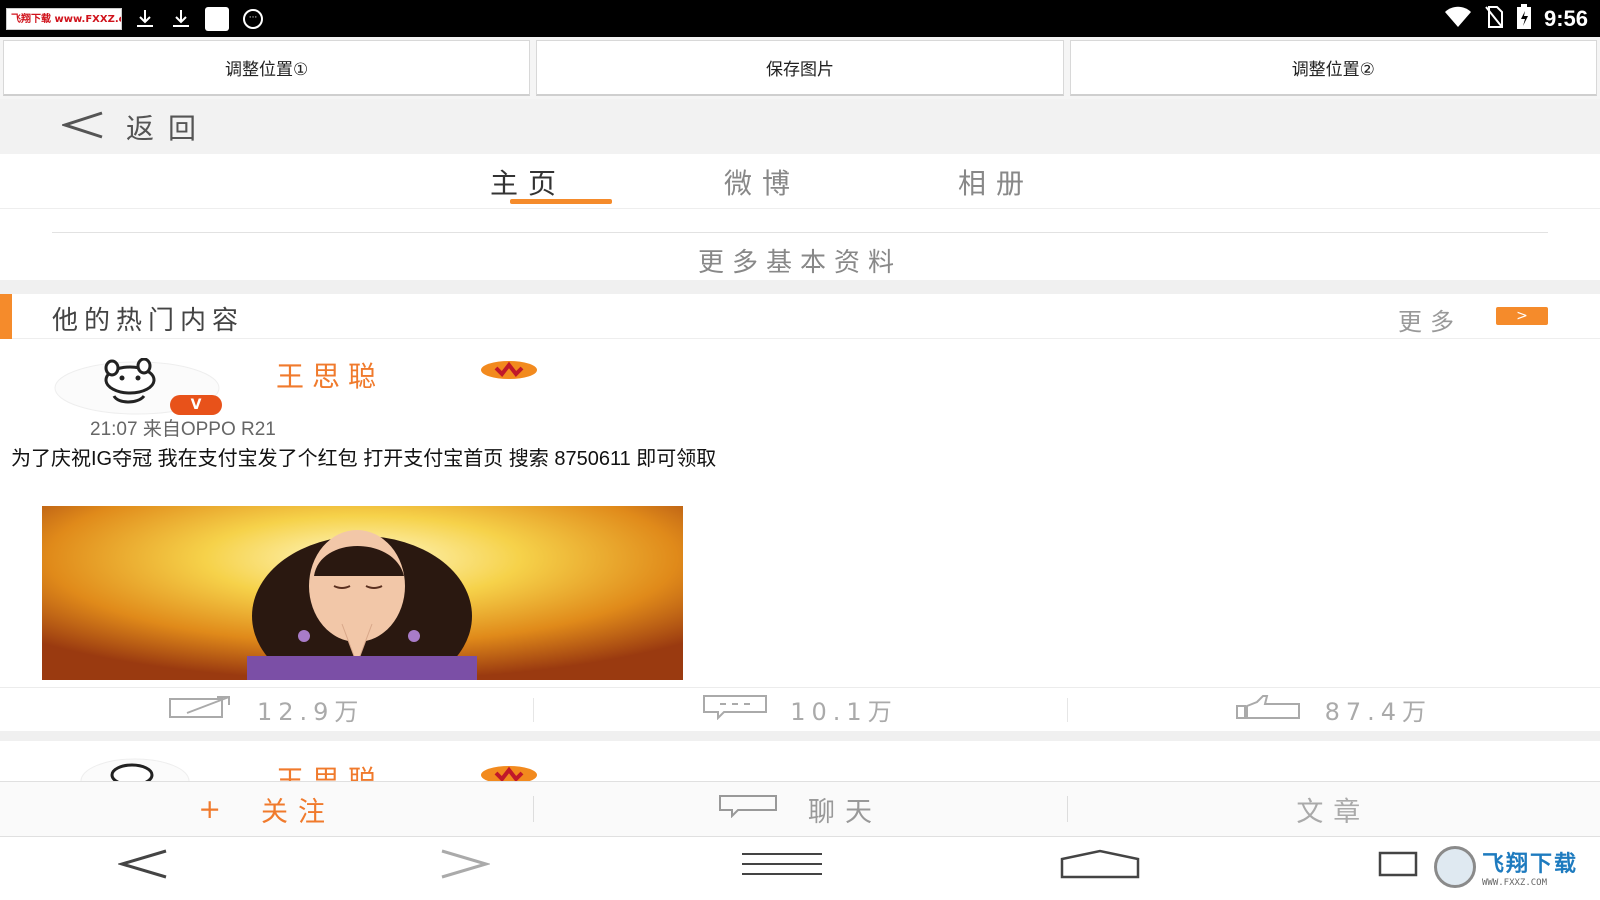  What do you see at coordinates (800, 232) in the screenshot?
I see `divider` at bounding box center [800, 232].